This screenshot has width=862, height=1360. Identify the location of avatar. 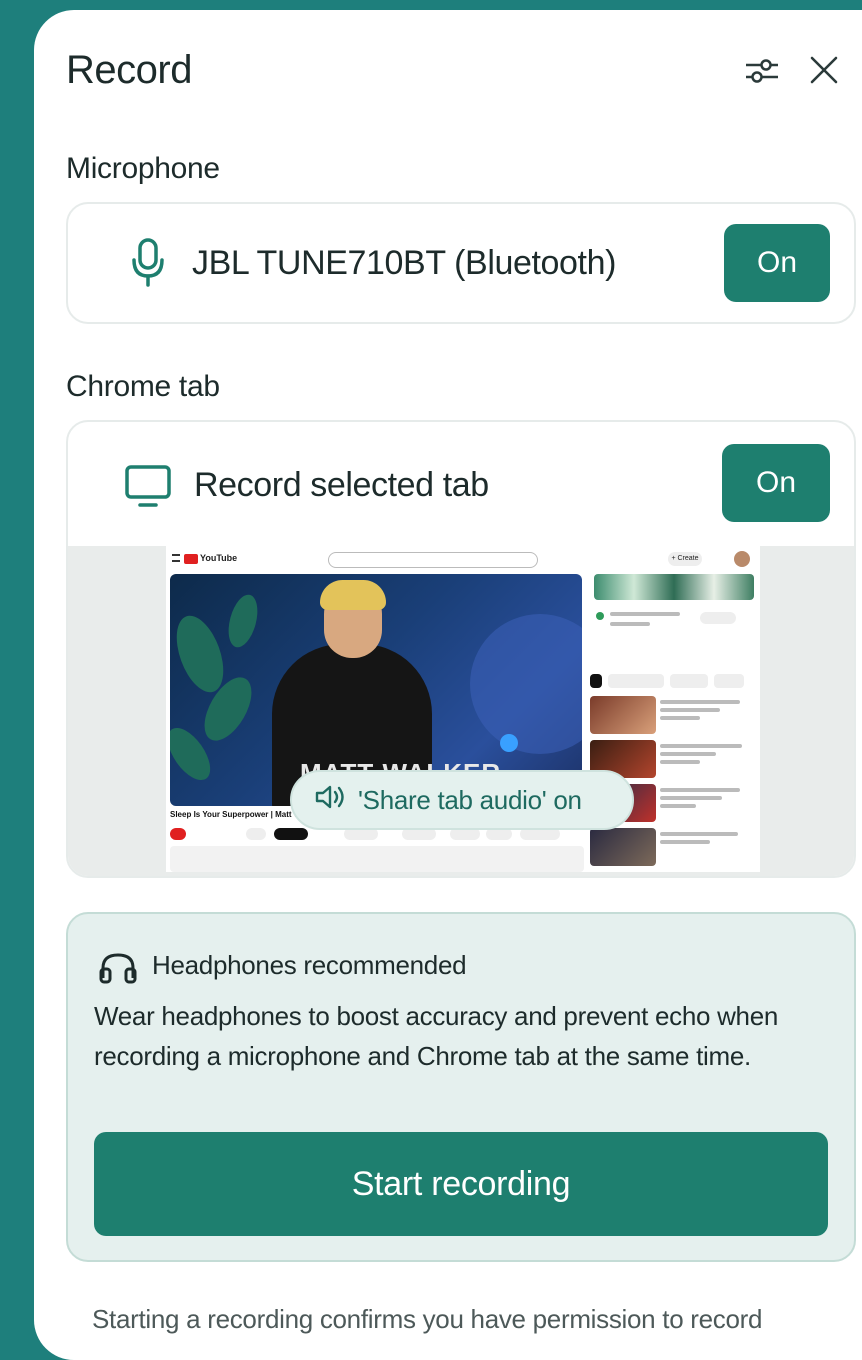
(742, 559).